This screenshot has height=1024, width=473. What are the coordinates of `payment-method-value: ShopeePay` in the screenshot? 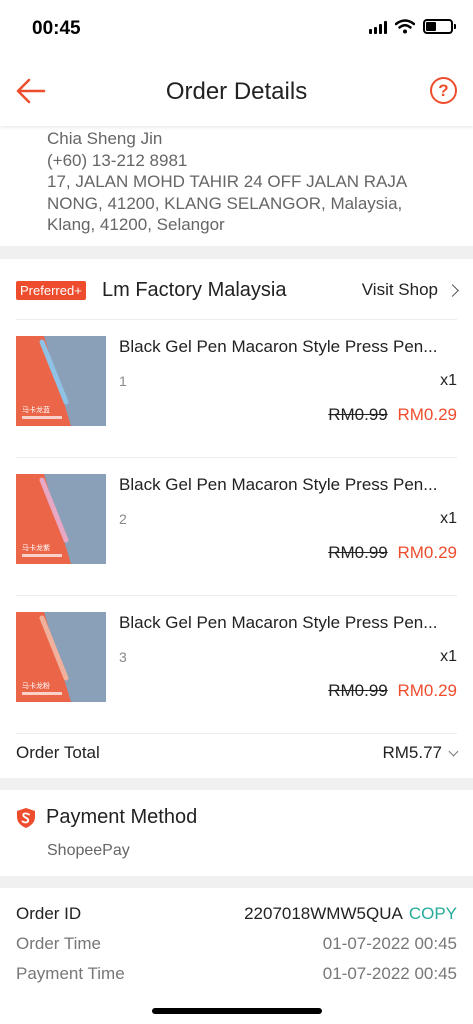 It's located at (88, 850).